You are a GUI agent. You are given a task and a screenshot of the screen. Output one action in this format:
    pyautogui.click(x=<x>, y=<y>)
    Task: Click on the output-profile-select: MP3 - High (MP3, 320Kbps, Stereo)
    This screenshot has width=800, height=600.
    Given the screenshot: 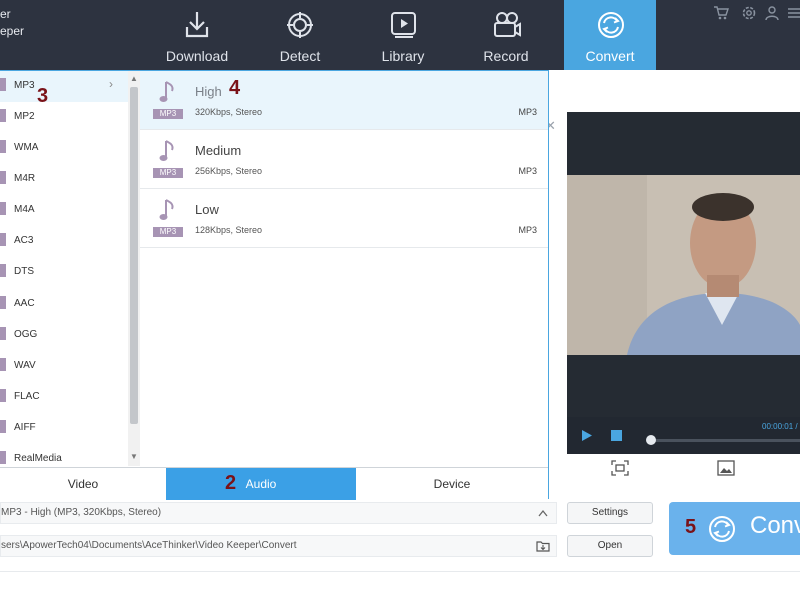 What is the action you would take?
    pyautogui.click(x=278, y=513)
    